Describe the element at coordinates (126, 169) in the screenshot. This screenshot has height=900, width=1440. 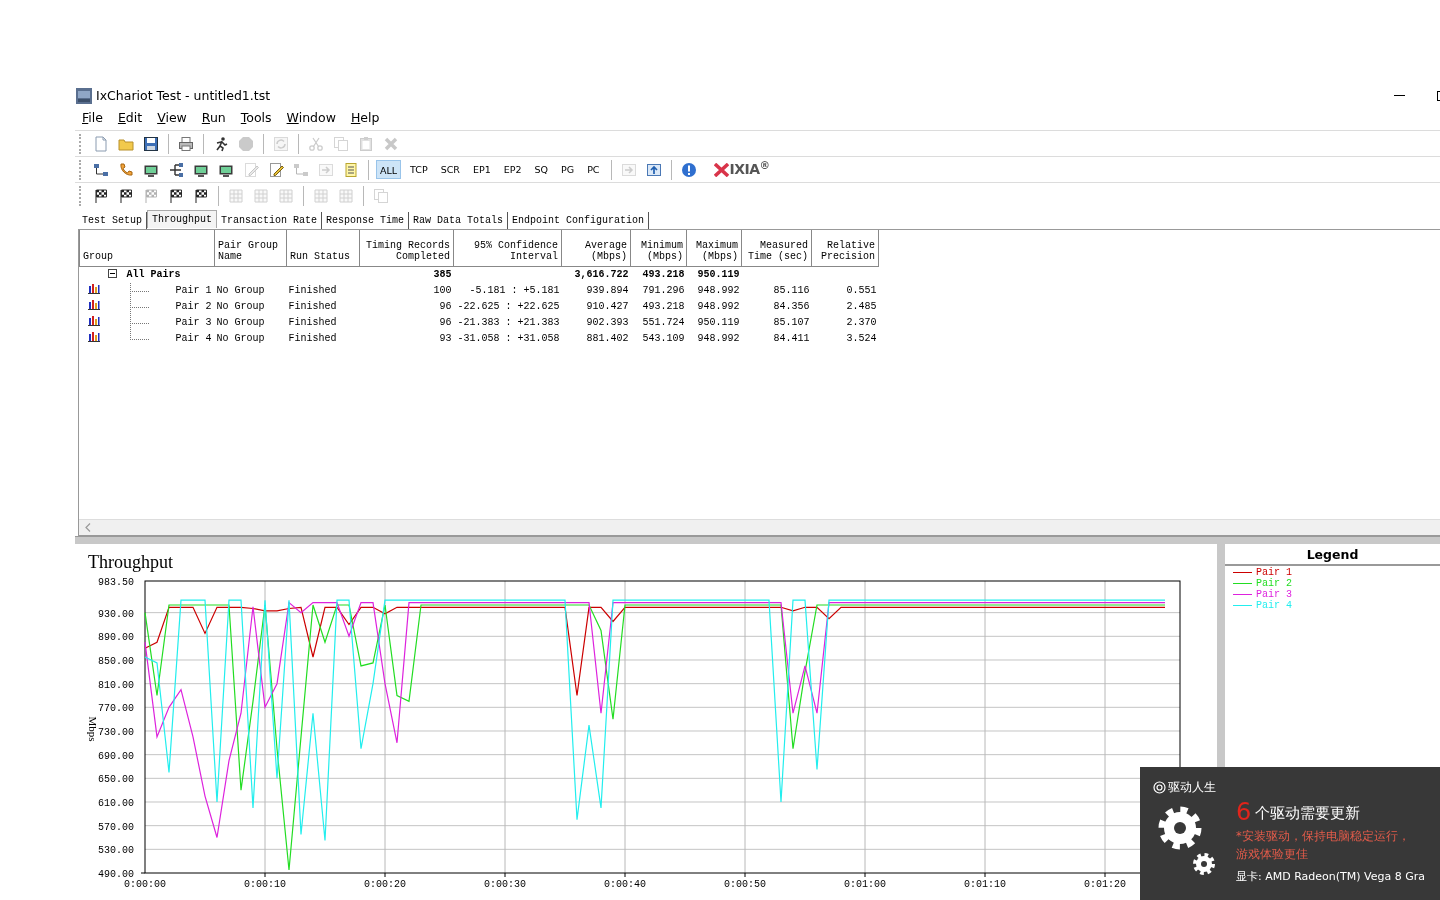
I see `phone-icon` at that location.